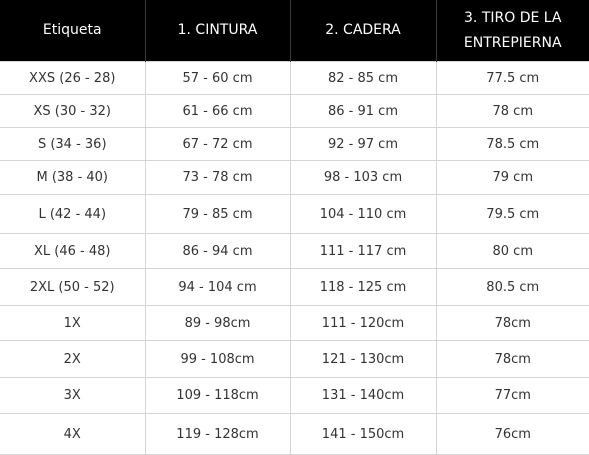 The height and width of the screenshot is (455, 589). I want to click on inseam-cell: 76cm, so click(512, 434).